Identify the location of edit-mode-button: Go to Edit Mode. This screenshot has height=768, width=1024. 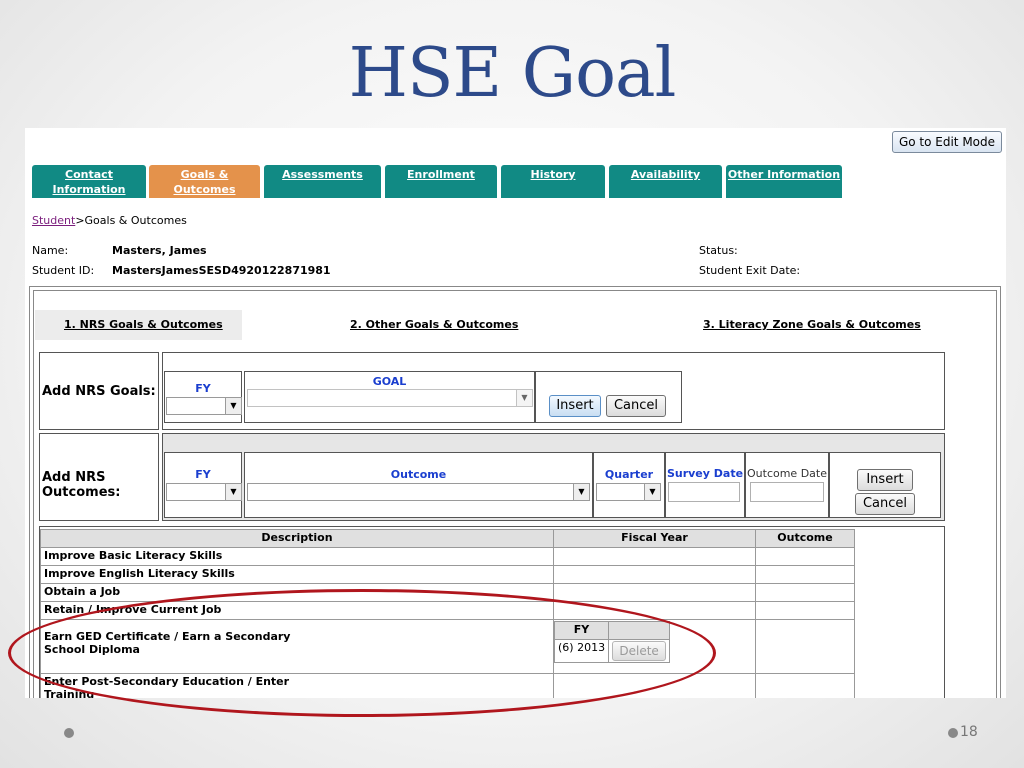
(947, 142).